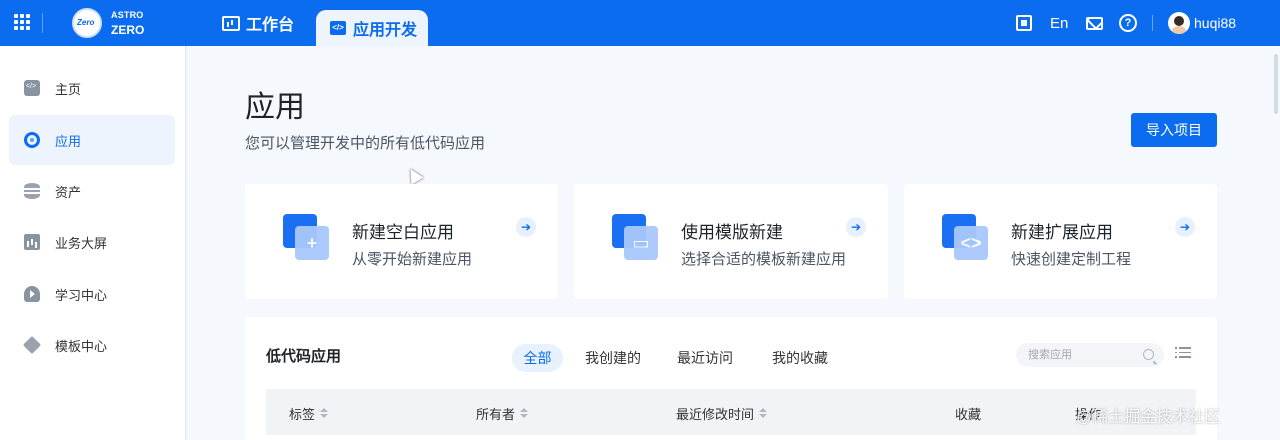 This screenshot has height=440, width=1280. I want to click on template-icon, so click(32, 345).